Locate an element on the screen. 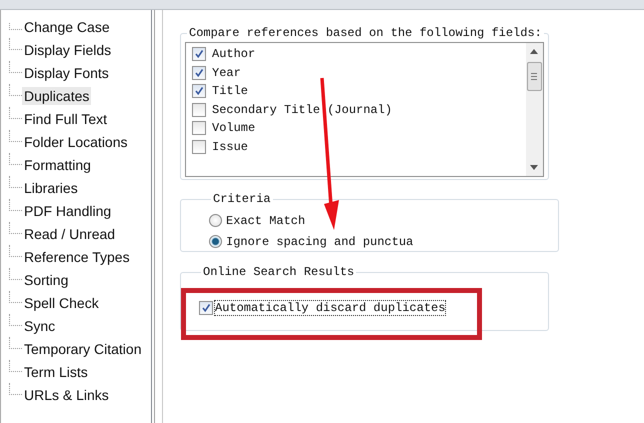 Image resolution: width=644 pixels, height=423 pixels. tree-item: Display Fonts is located at coordinates (66, 73).